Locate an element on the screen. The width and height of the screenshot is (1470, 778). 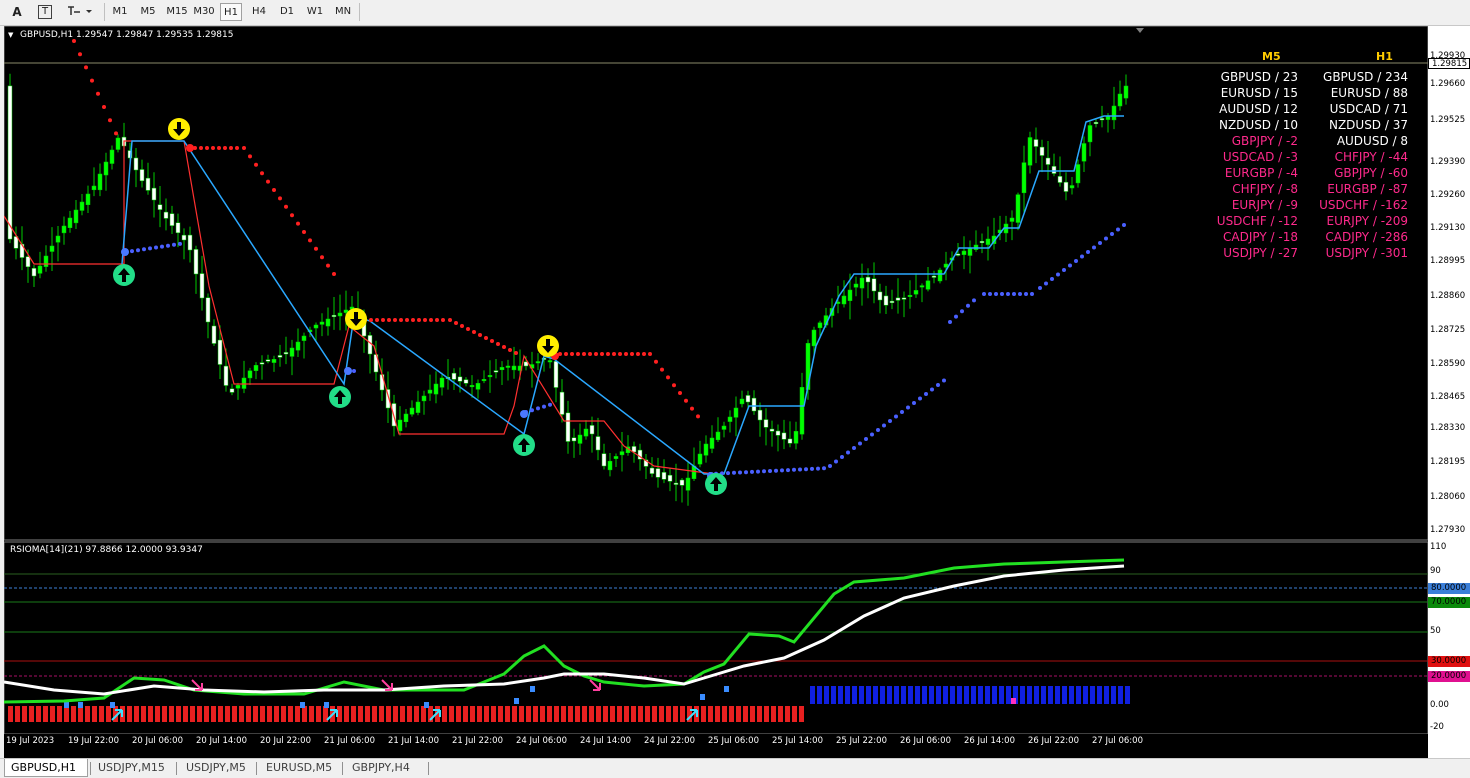
timeframe-m30-button: M30 is located at coordinates (204, 12).